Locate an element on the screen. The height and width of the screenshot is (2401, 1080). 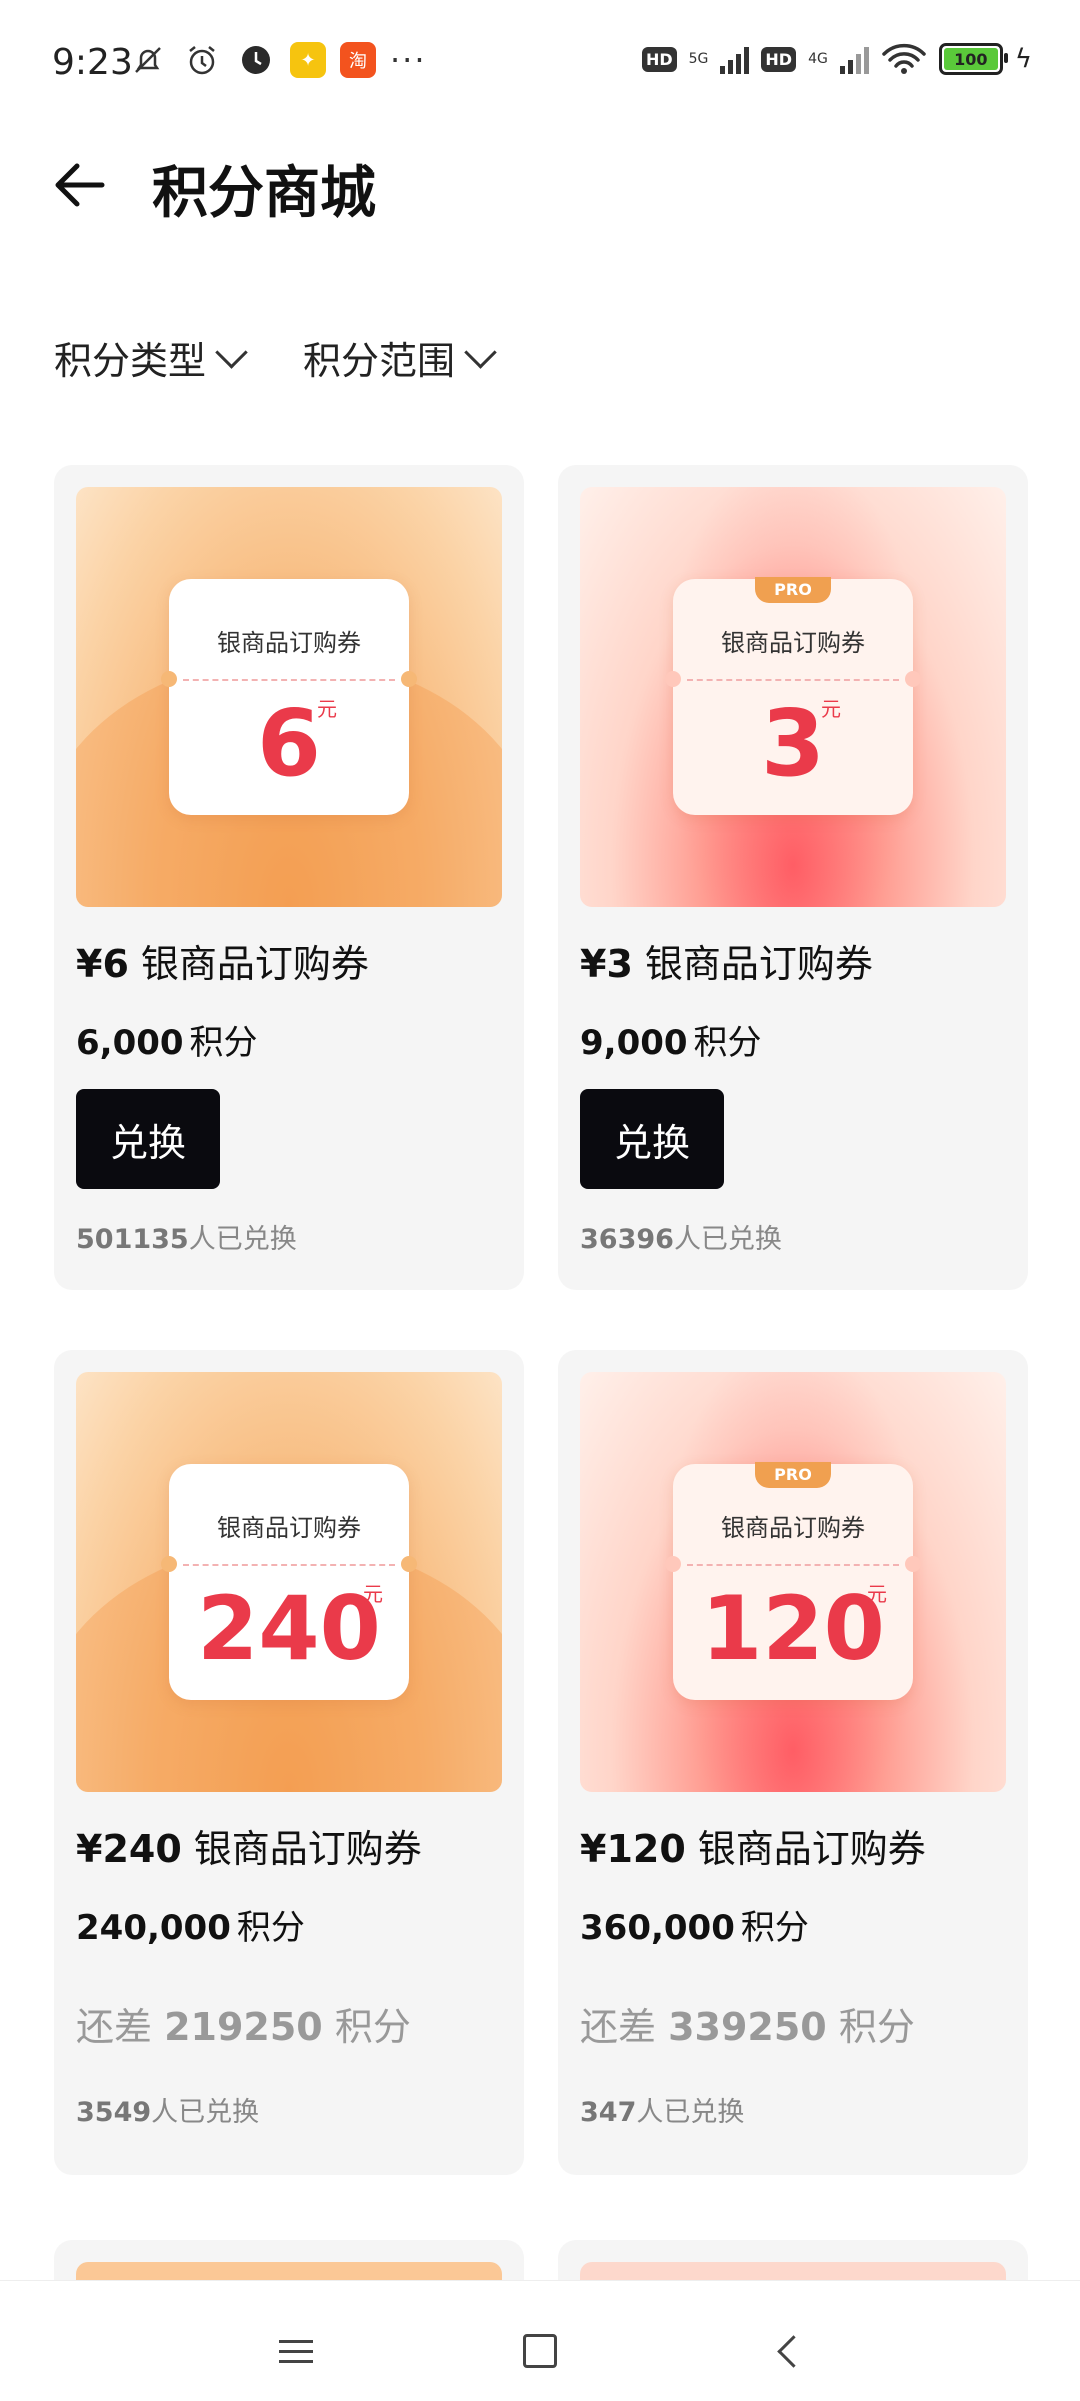
filter-points-range: 积分范围 is located at coordinates (400, 357).